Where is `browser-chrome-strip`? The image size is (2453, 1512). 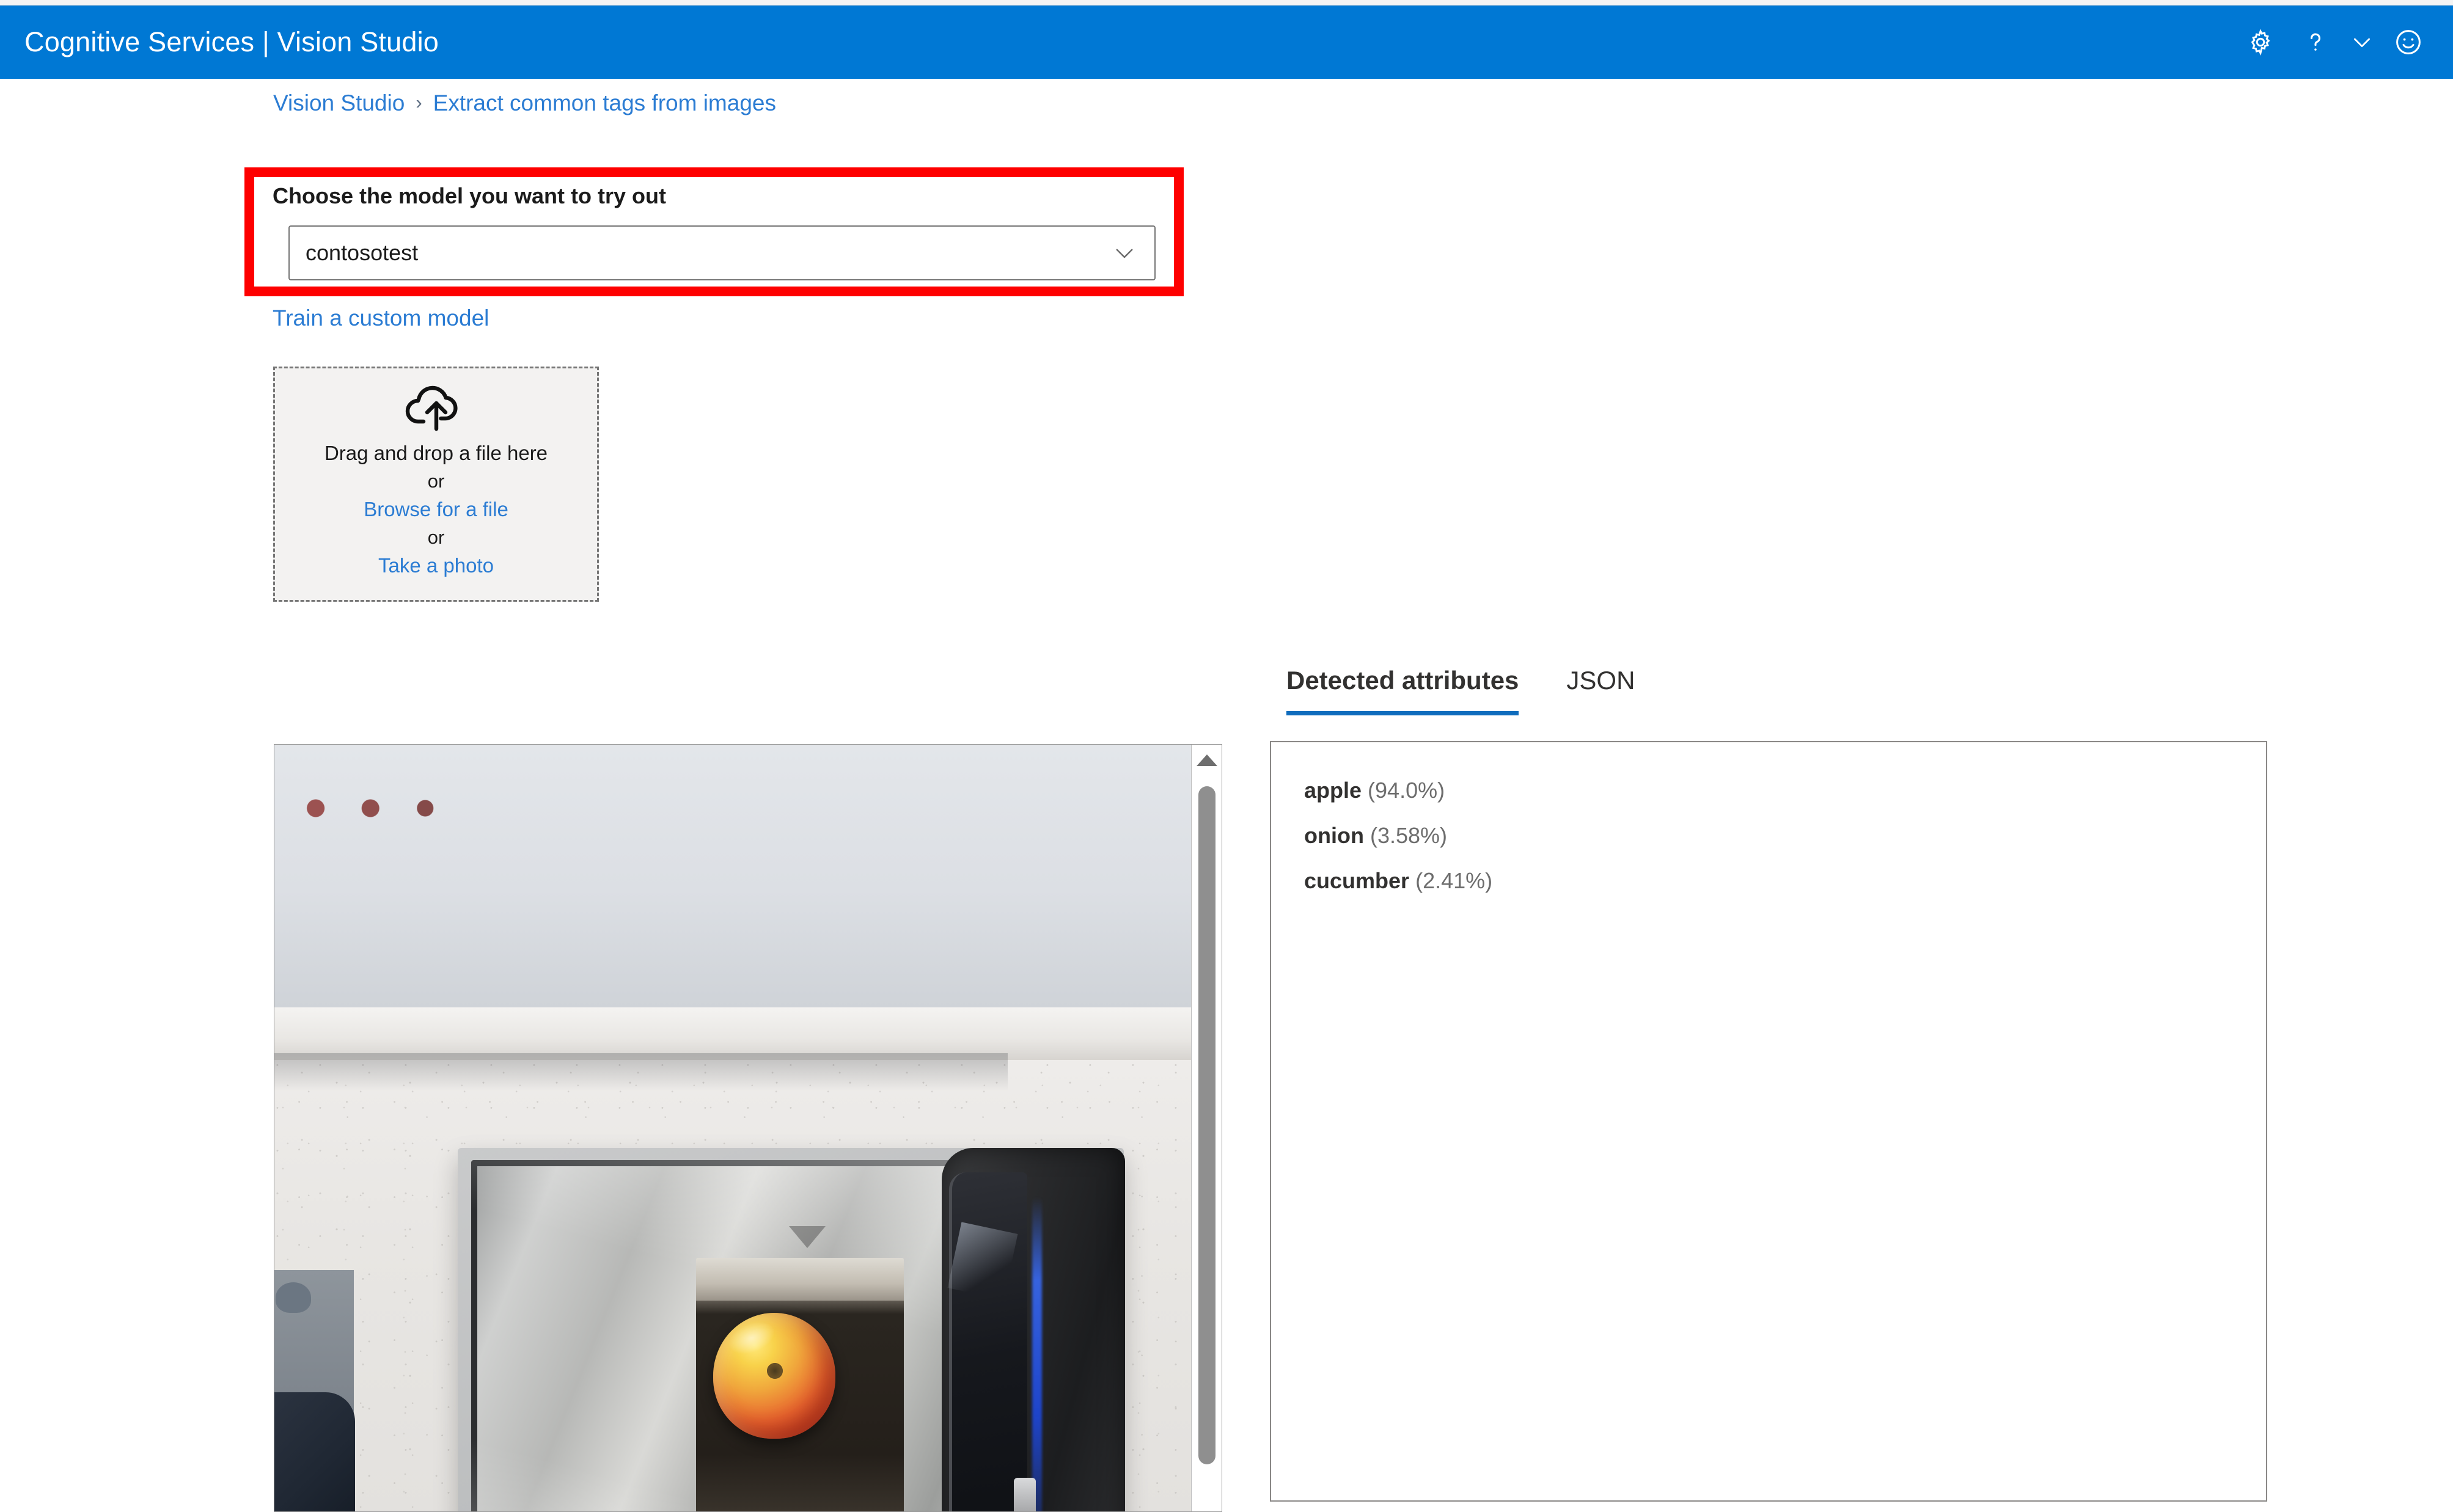 browser-chrome-strip is located at coordinates (1227, 3).